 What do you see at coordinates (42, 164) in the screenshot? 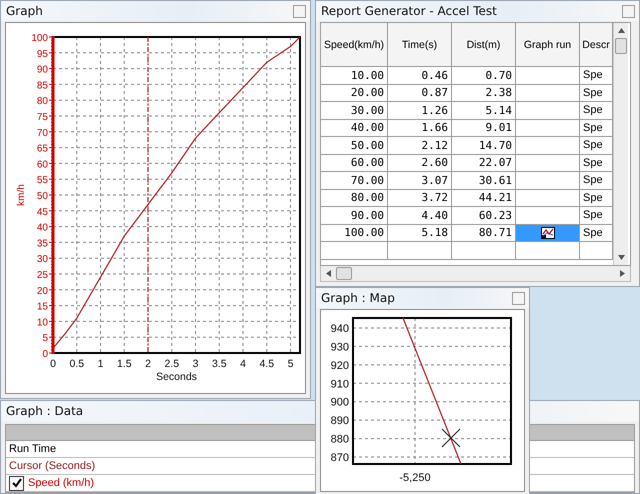
I see `y-tick-label: 60` at bounding box center [42, 164].